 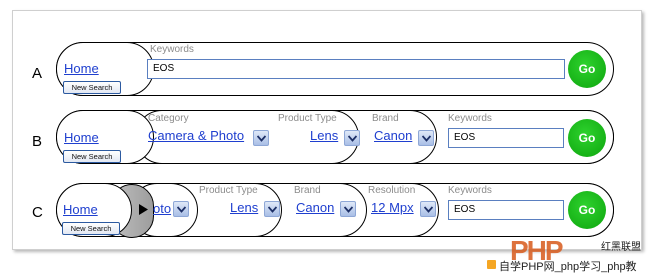 What do you see at coordinates (621, 247) in the screenshot?
I see `watermark-tagline: 红黑联盟` at bounding box center [621, 247].